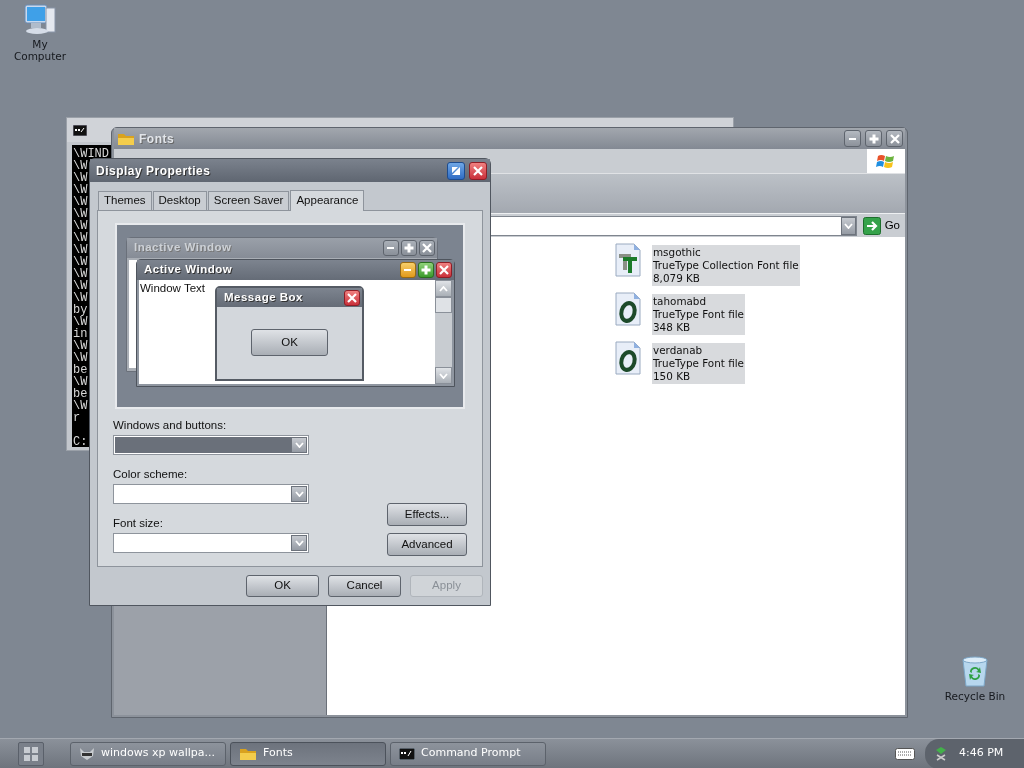  Describe the element at coordinates (183, 248) in the screenshot. I see `window-title: Inactive Window` at that location.